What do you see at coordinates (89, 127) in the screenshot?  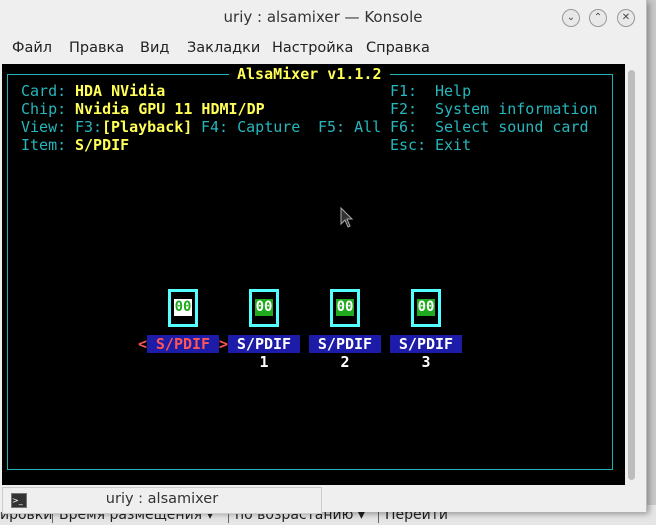 I see `view-f3: F3:` at bounding box center [89, 127].